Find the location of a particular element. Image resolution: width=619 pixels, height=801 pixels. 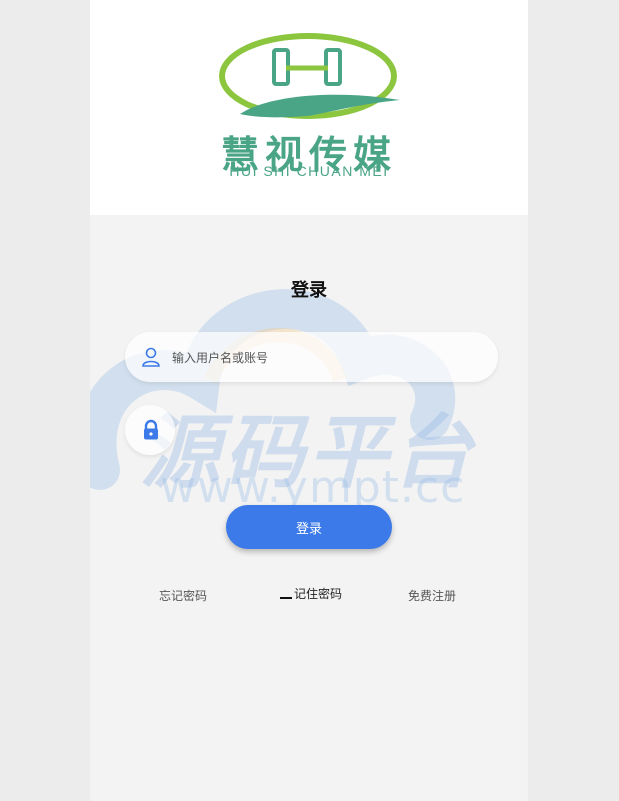

username-field is located at coordinates (311, 357).